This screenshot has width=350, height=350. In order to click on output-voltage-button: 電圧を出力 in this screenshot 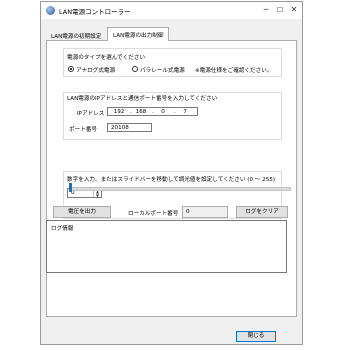, I will do `click(82, 212)`.